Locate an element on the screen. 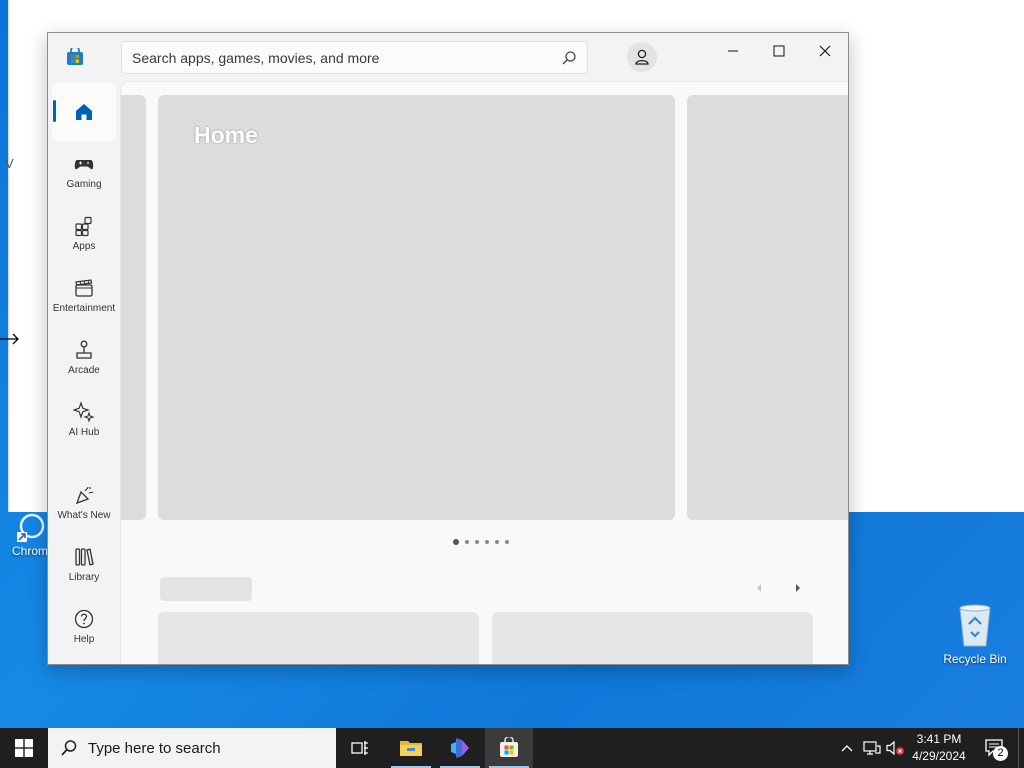 The image size is (1024, 768). taskbar-file-explorer is located at coordinates (411, 748).